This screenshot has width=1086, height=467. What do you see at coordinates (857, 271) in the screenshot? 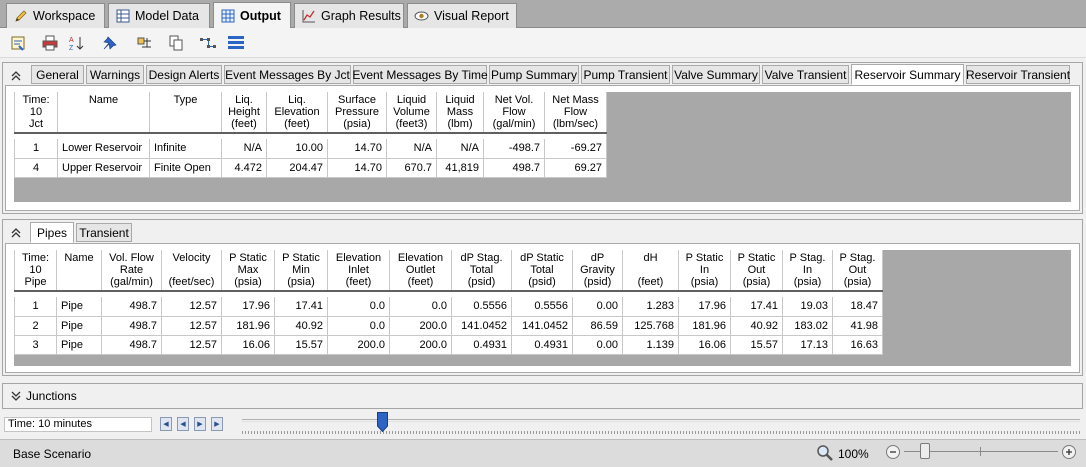
I see `col-p-stag-out: P Stag. Out (psia)` at bounding box center [857, 271].